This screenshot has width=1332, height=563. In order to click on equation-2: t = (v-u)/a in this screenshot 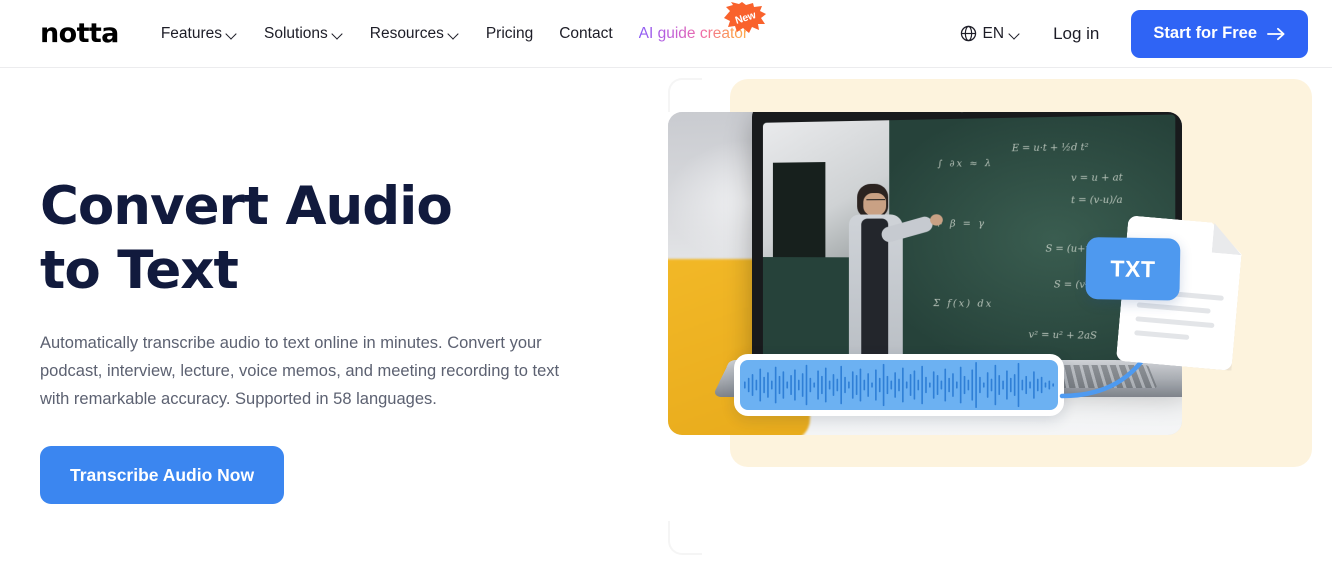, I will do `click(1096, 201)`.